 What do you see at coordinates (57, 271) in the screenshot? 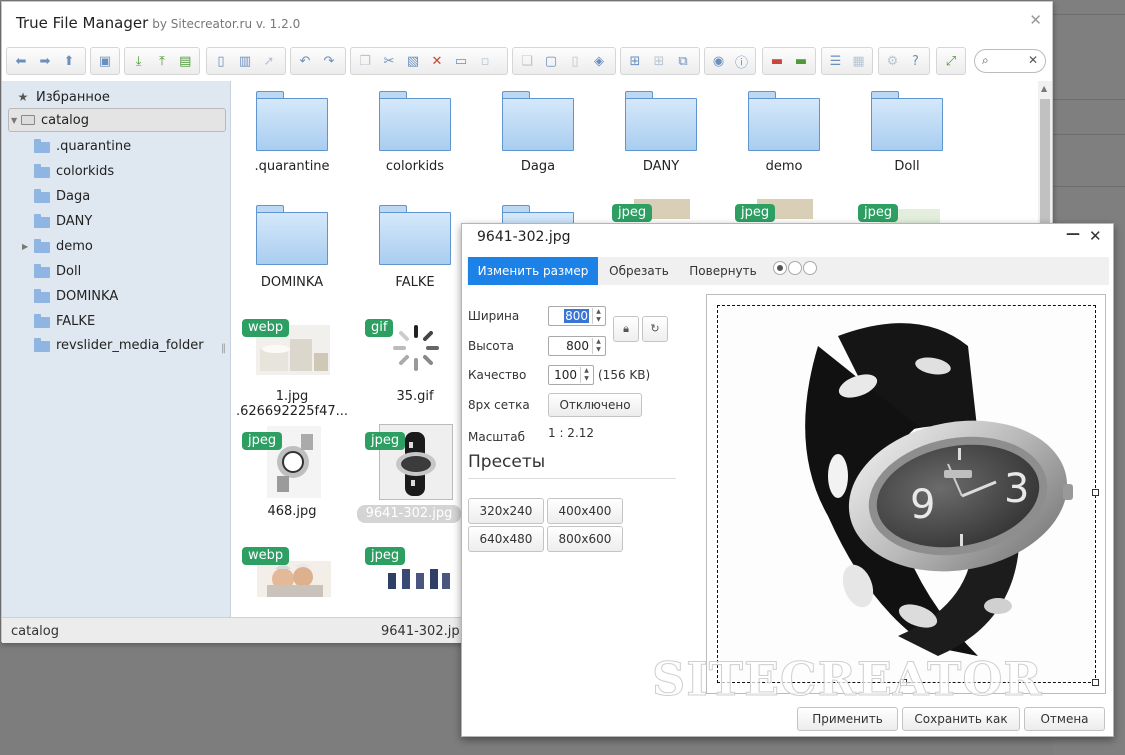
I see `tree-folder-doll: Doll` at bounding box center [57, 271].